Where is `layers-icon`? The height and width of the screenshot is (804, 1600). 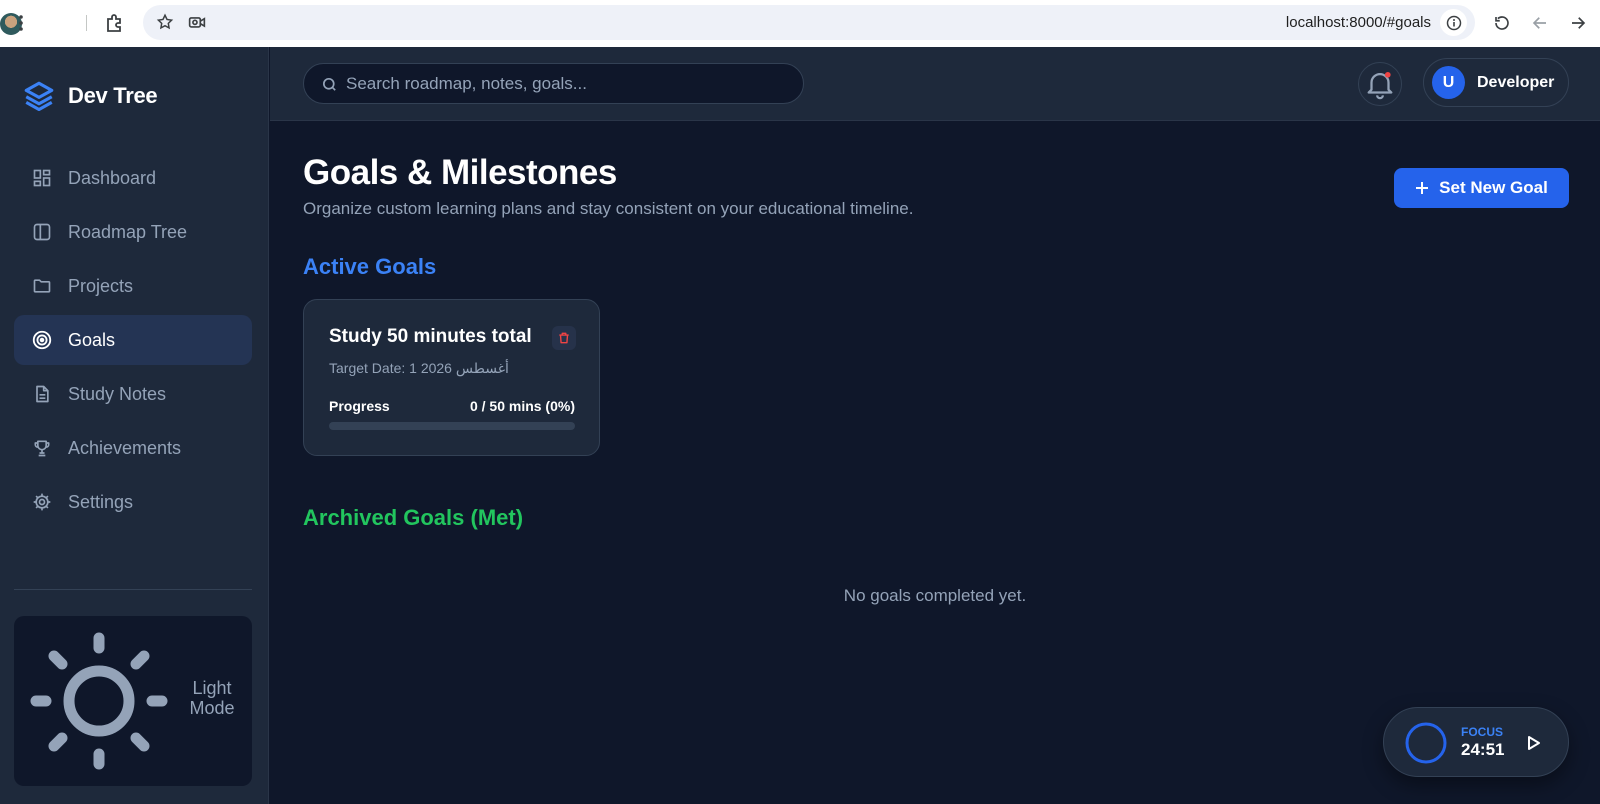 layers-icon is located at coordinates (39, 96).